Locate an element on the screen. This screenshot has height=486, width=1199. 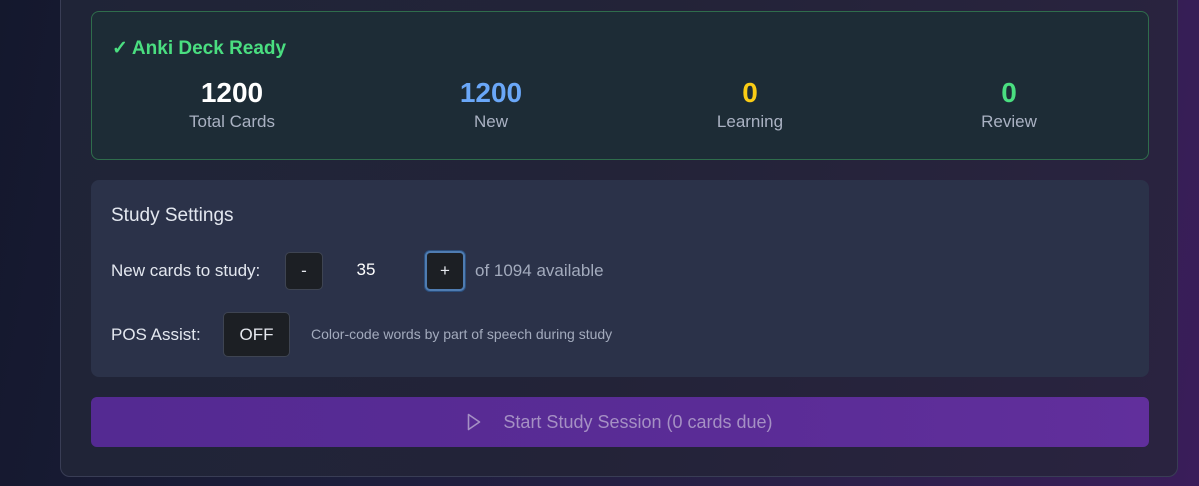
available-count-text: of 1094 available is located at coordinates (539, 270).